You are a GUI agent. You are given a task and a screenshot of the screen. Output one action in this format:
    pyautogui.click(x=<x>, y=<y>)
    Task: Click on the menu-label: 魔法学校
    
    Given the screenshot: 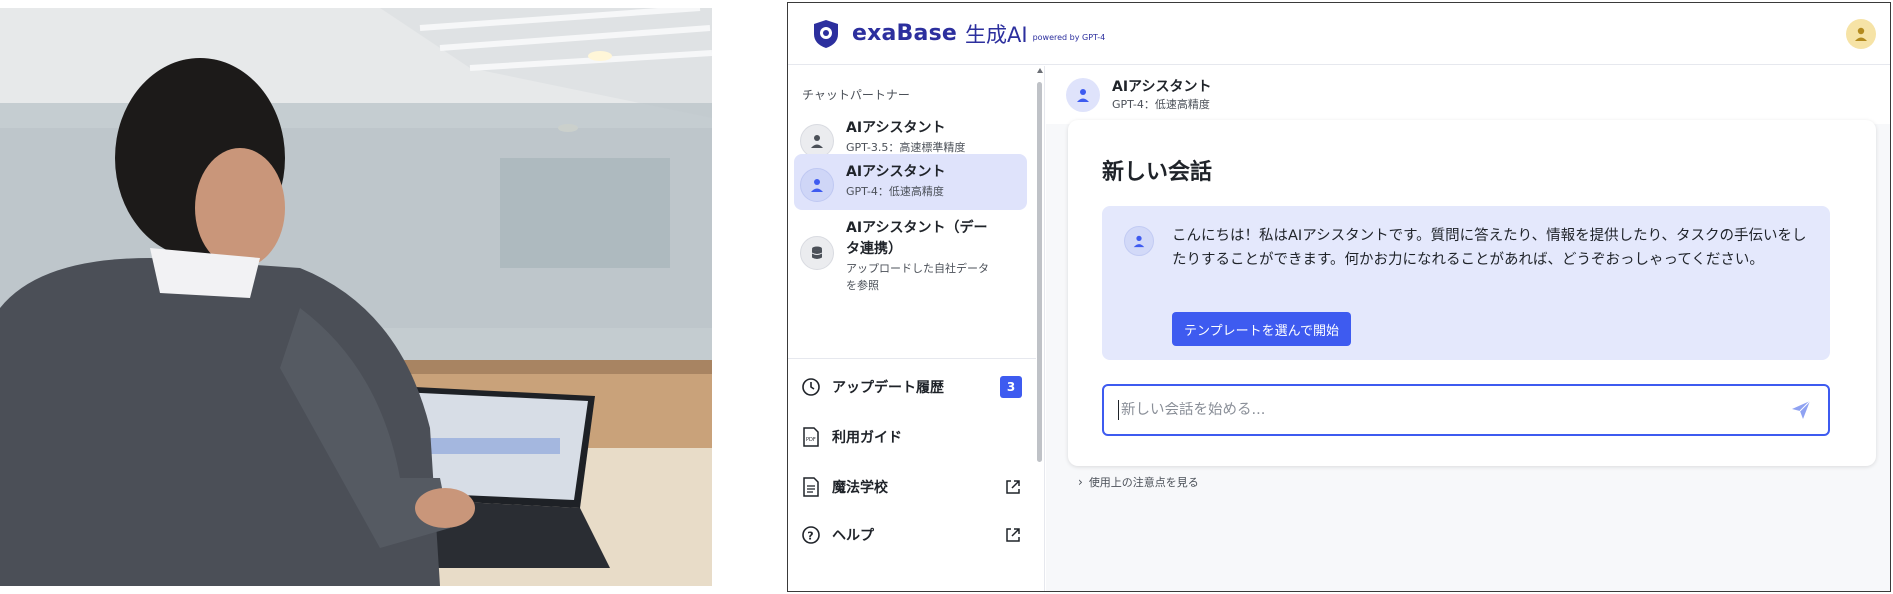 What is the action you would take?
    pyautogui.click(x=860, y=488)
    